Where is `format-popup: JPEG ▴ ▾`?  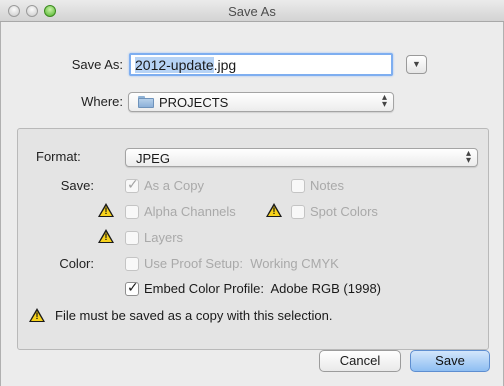 format-popup: JPEG ▴ ▾ is located at coordinates (301, 157).